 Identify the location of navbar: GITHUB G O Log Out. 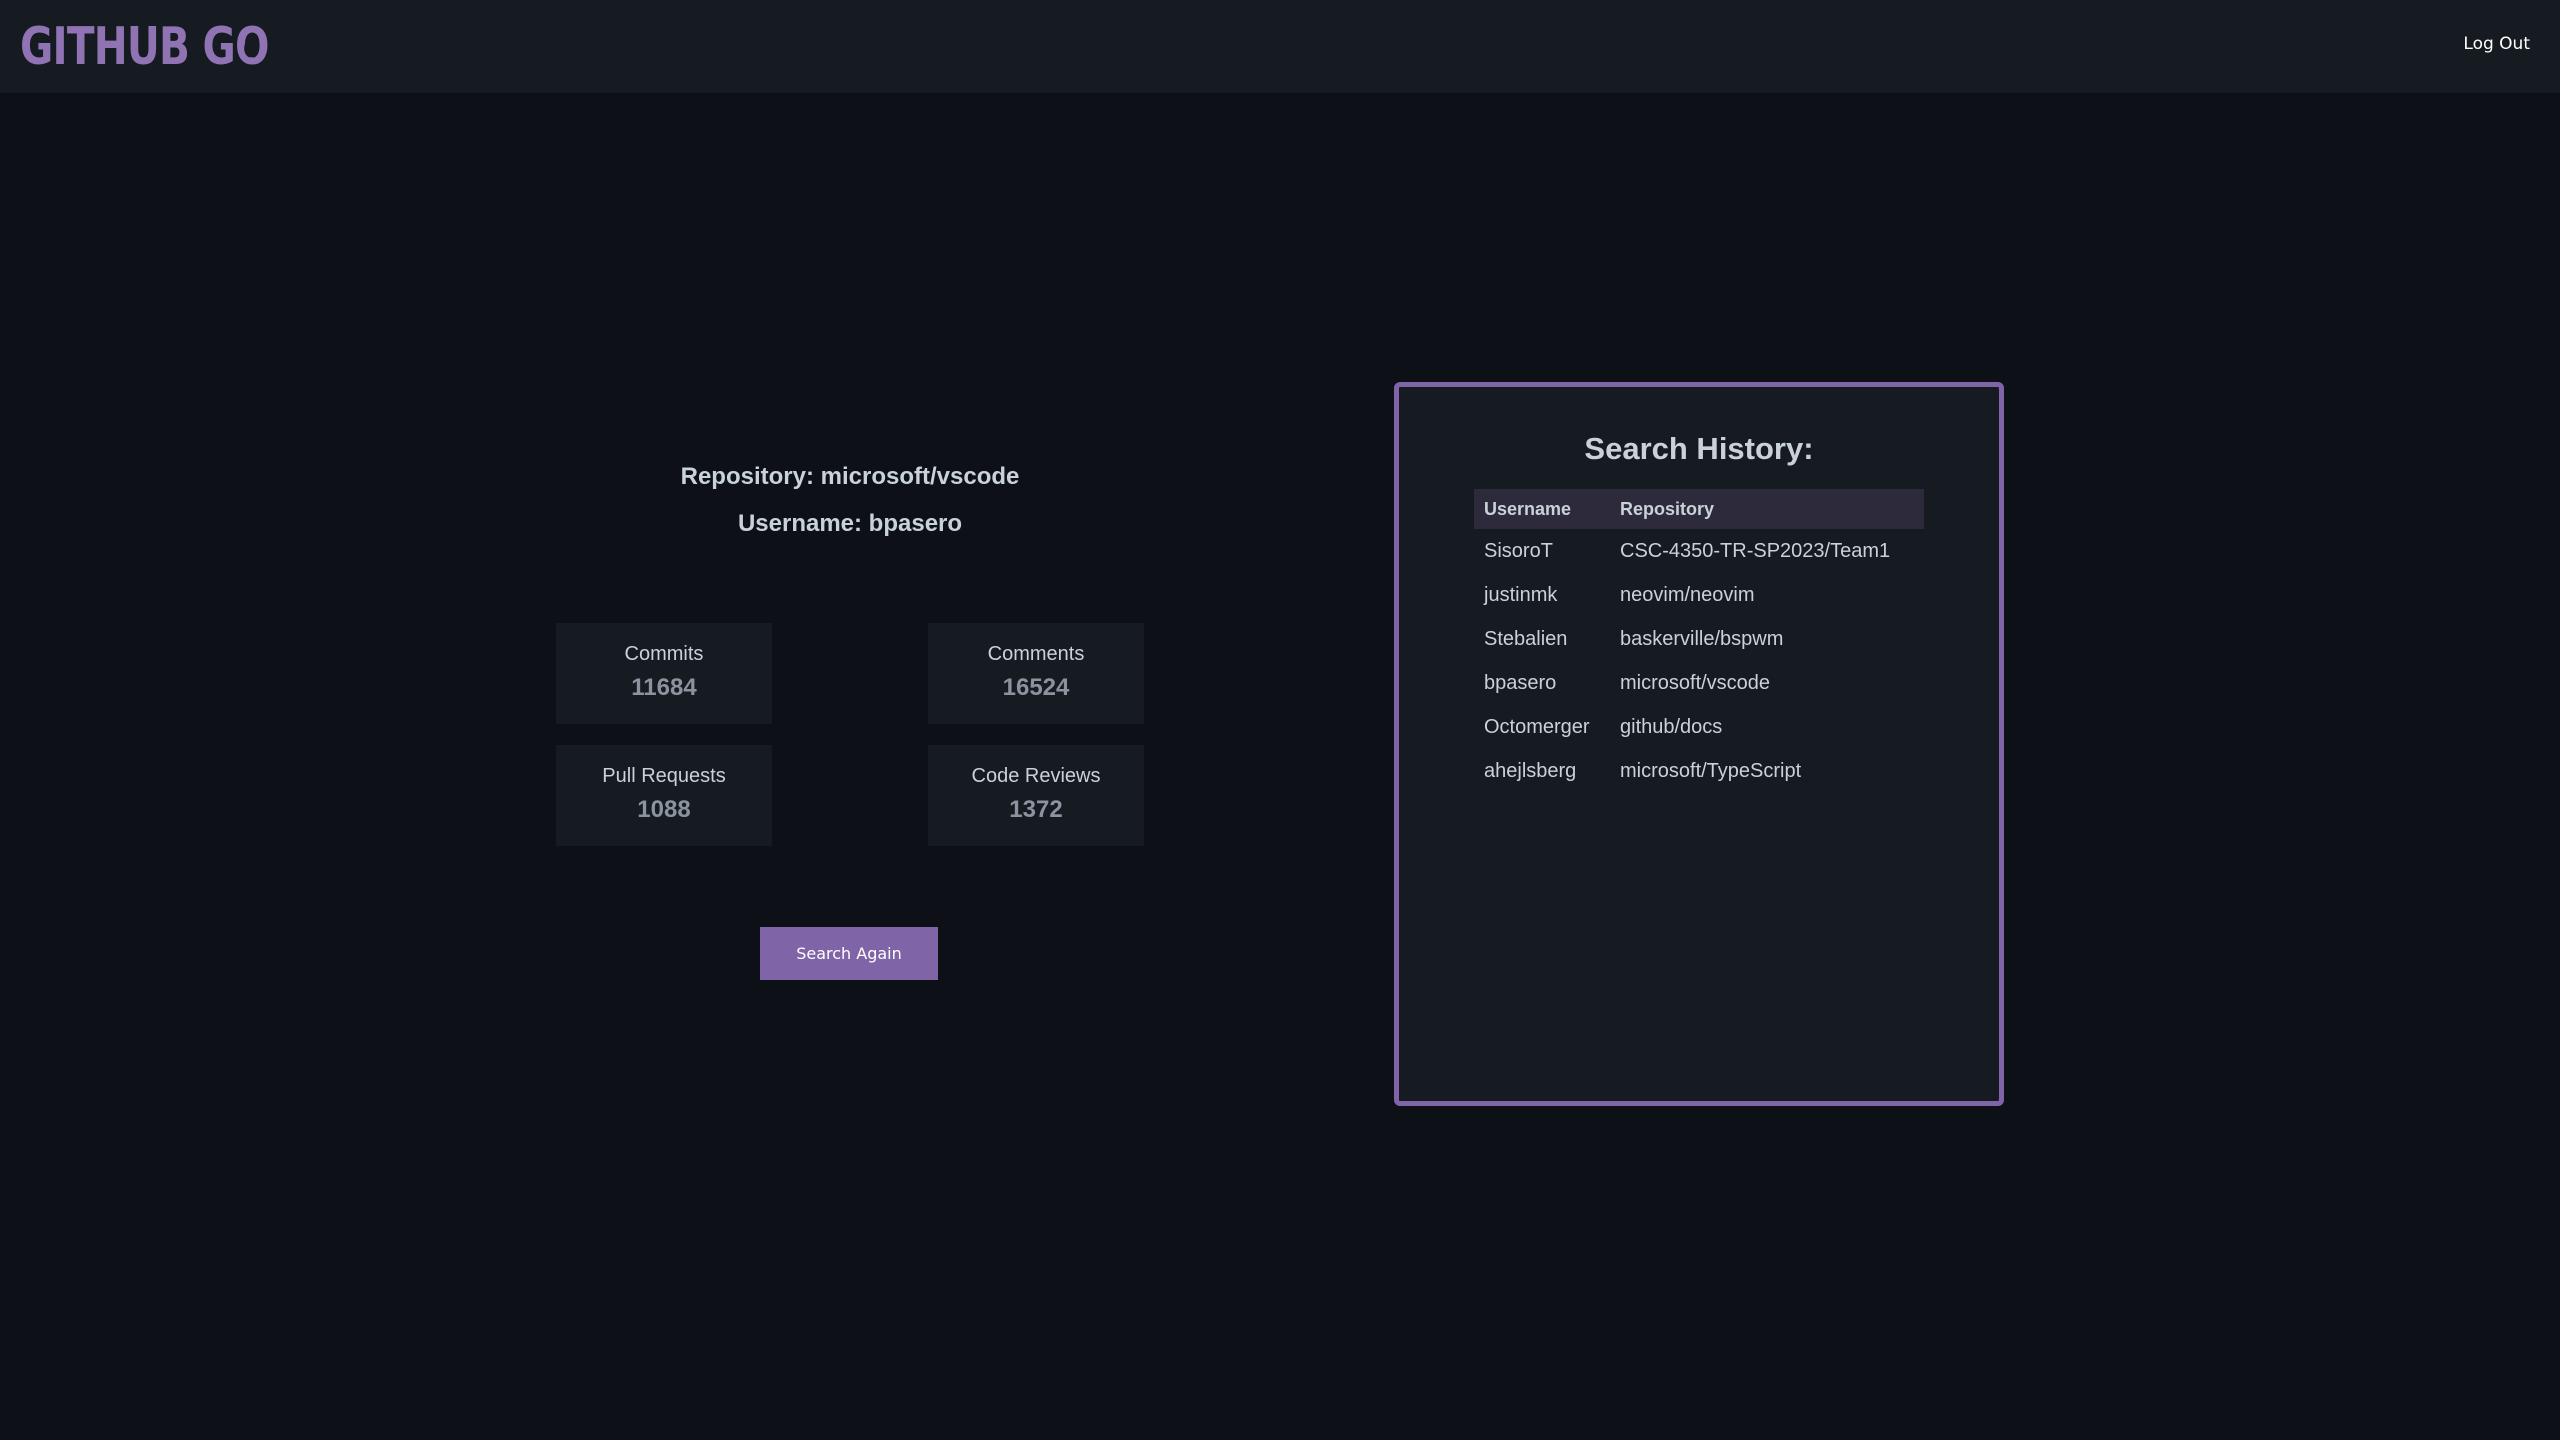
(1280, 46).